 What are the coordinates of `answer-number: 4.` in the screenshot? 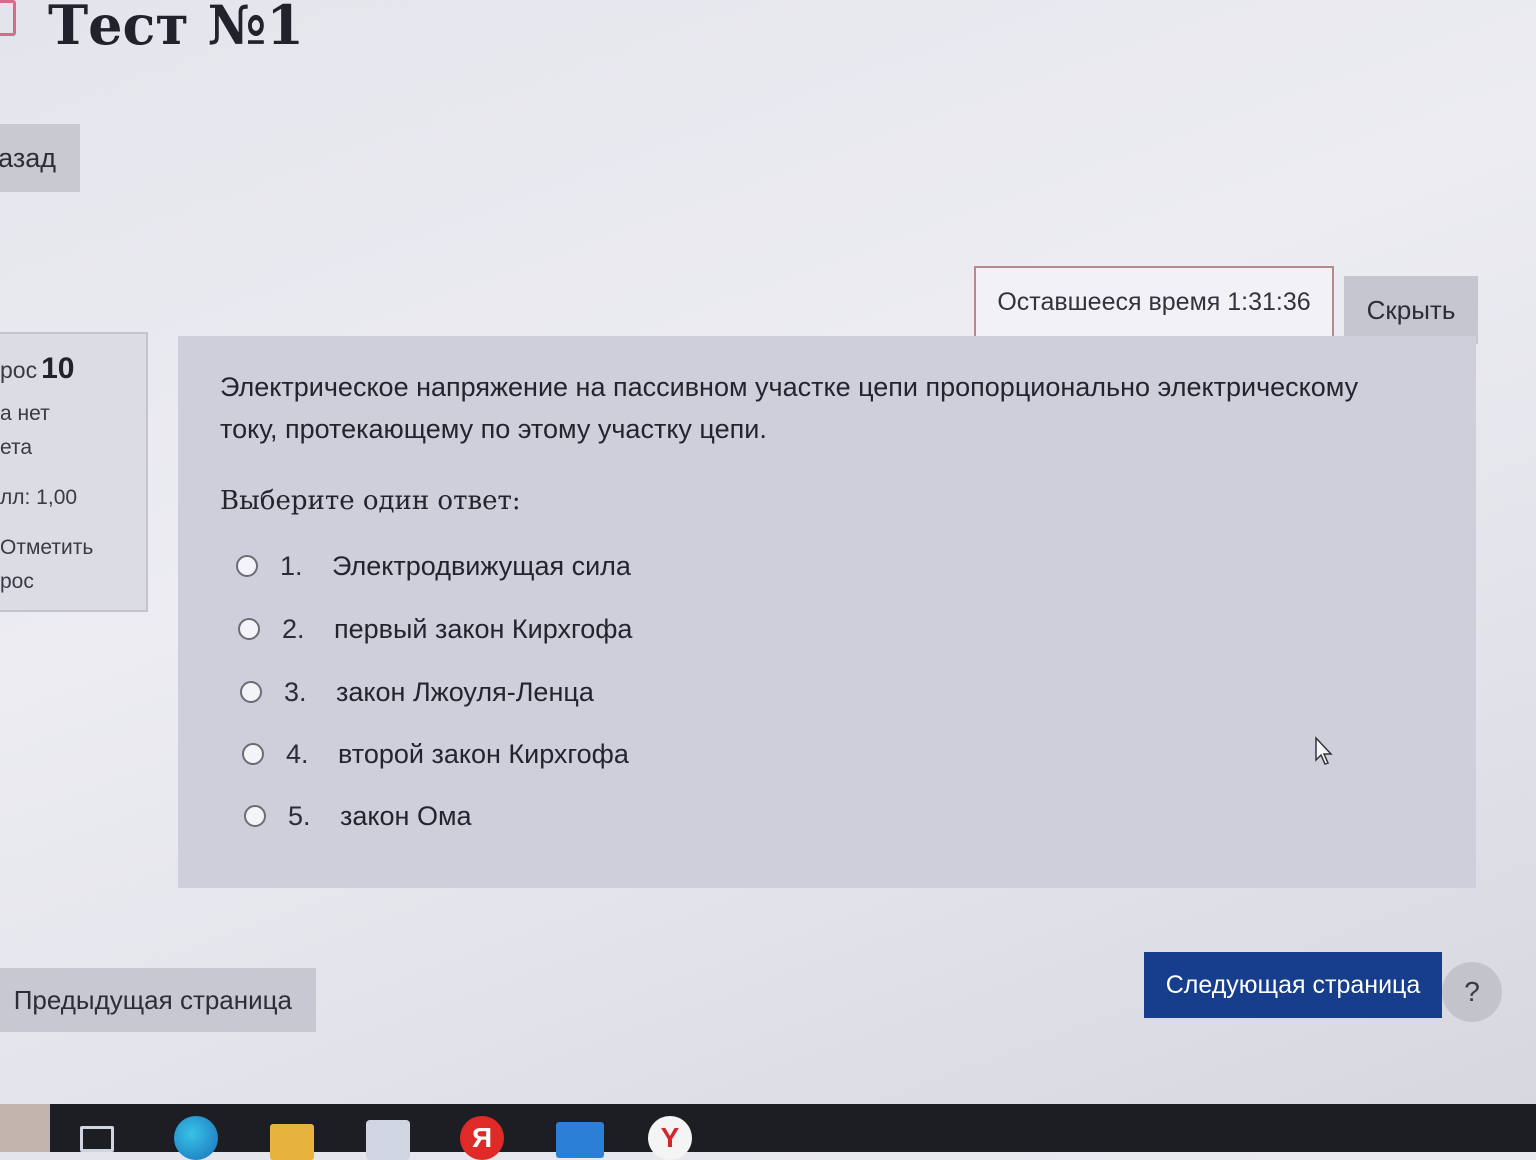 It's located at (297, 753).